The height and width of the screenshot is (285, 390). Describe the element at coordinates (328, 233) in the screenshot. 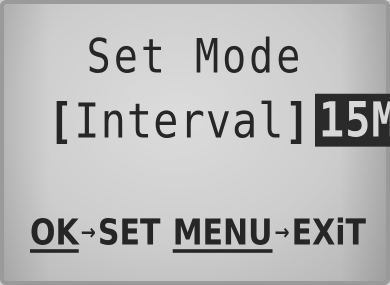

I see `exit-action-label: EXiT` at that location.